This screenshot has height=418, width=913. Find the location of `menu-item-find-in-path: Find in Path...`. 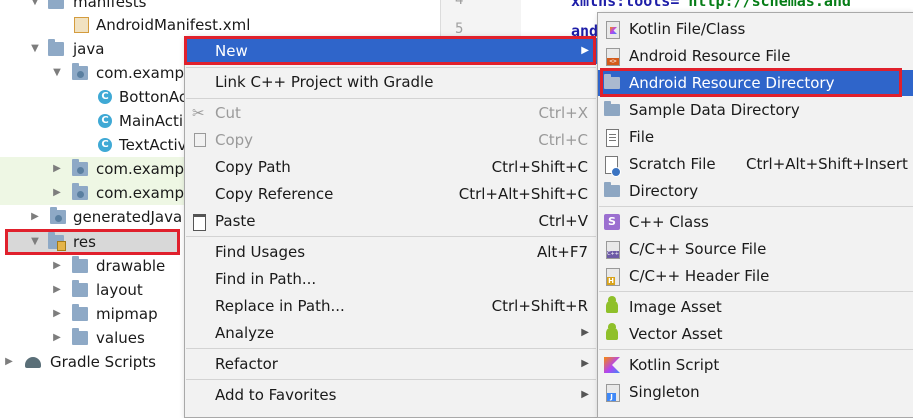

menu-item-find-in-path: Find in Path... is located at coordinates (391, 279).